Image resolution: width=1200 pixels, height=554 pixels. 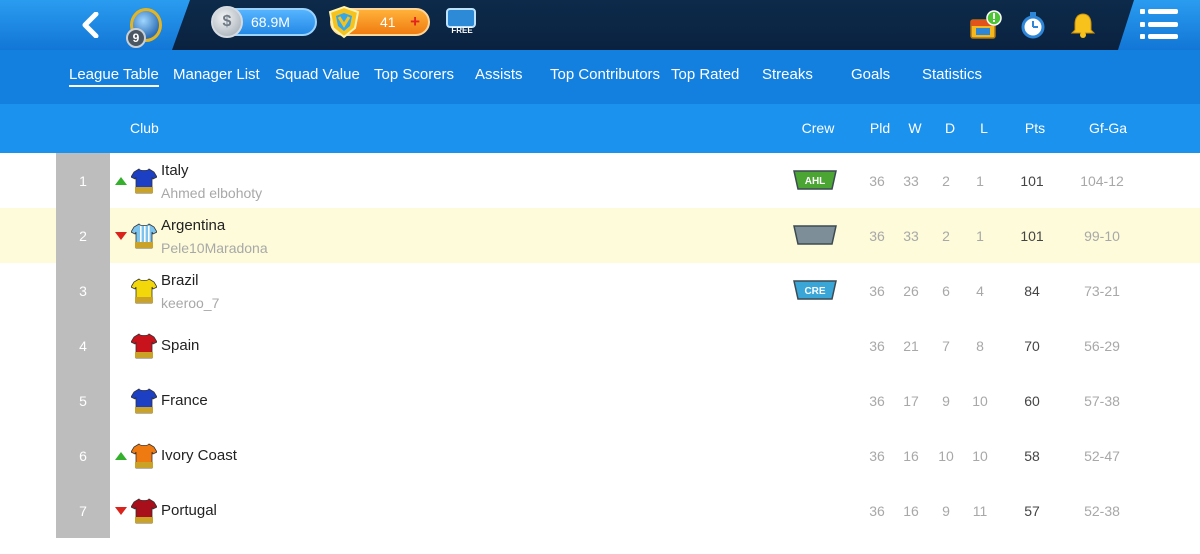 What do you see at coordinates (946, 291) in the screenshot?
I see `cell-d: 6` at bounding box center [946, 291].